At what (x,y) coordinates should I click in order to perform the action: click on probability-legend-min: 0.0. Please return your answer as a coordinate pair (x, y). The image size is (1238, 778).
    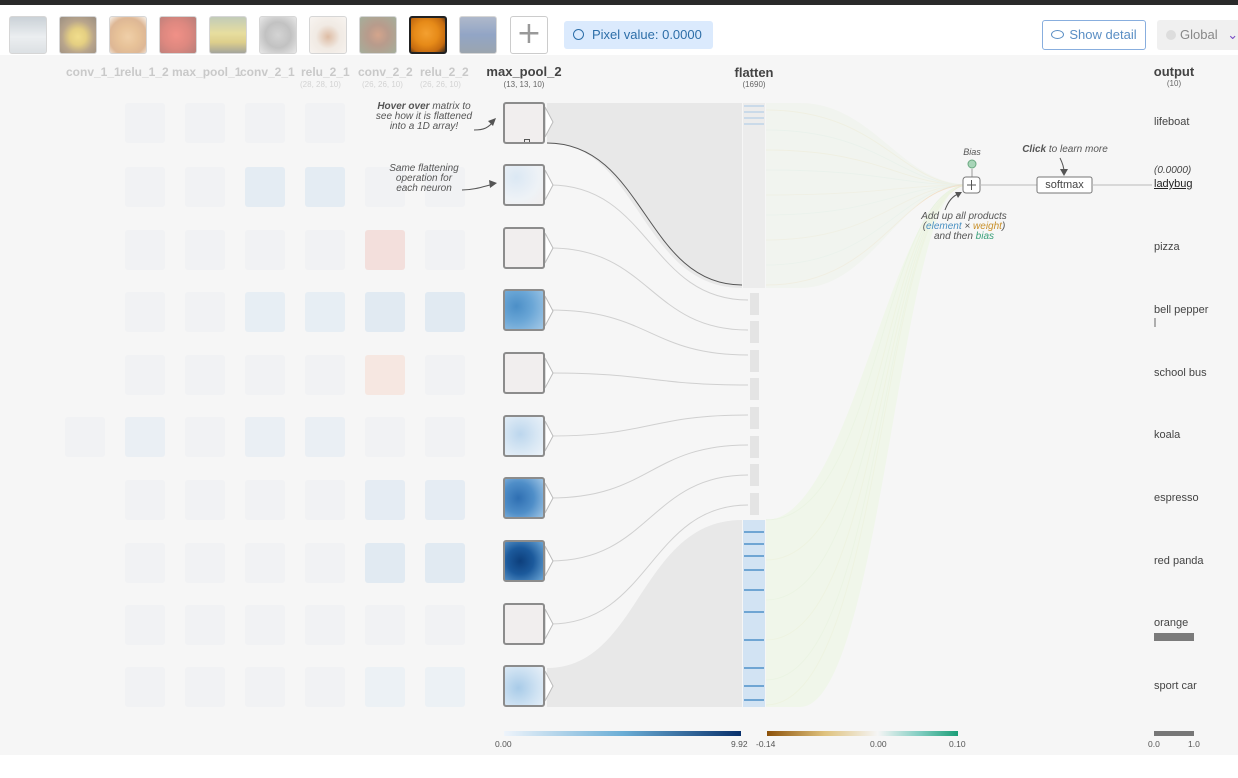
    Looking at the image, I should click on (1154, 744).